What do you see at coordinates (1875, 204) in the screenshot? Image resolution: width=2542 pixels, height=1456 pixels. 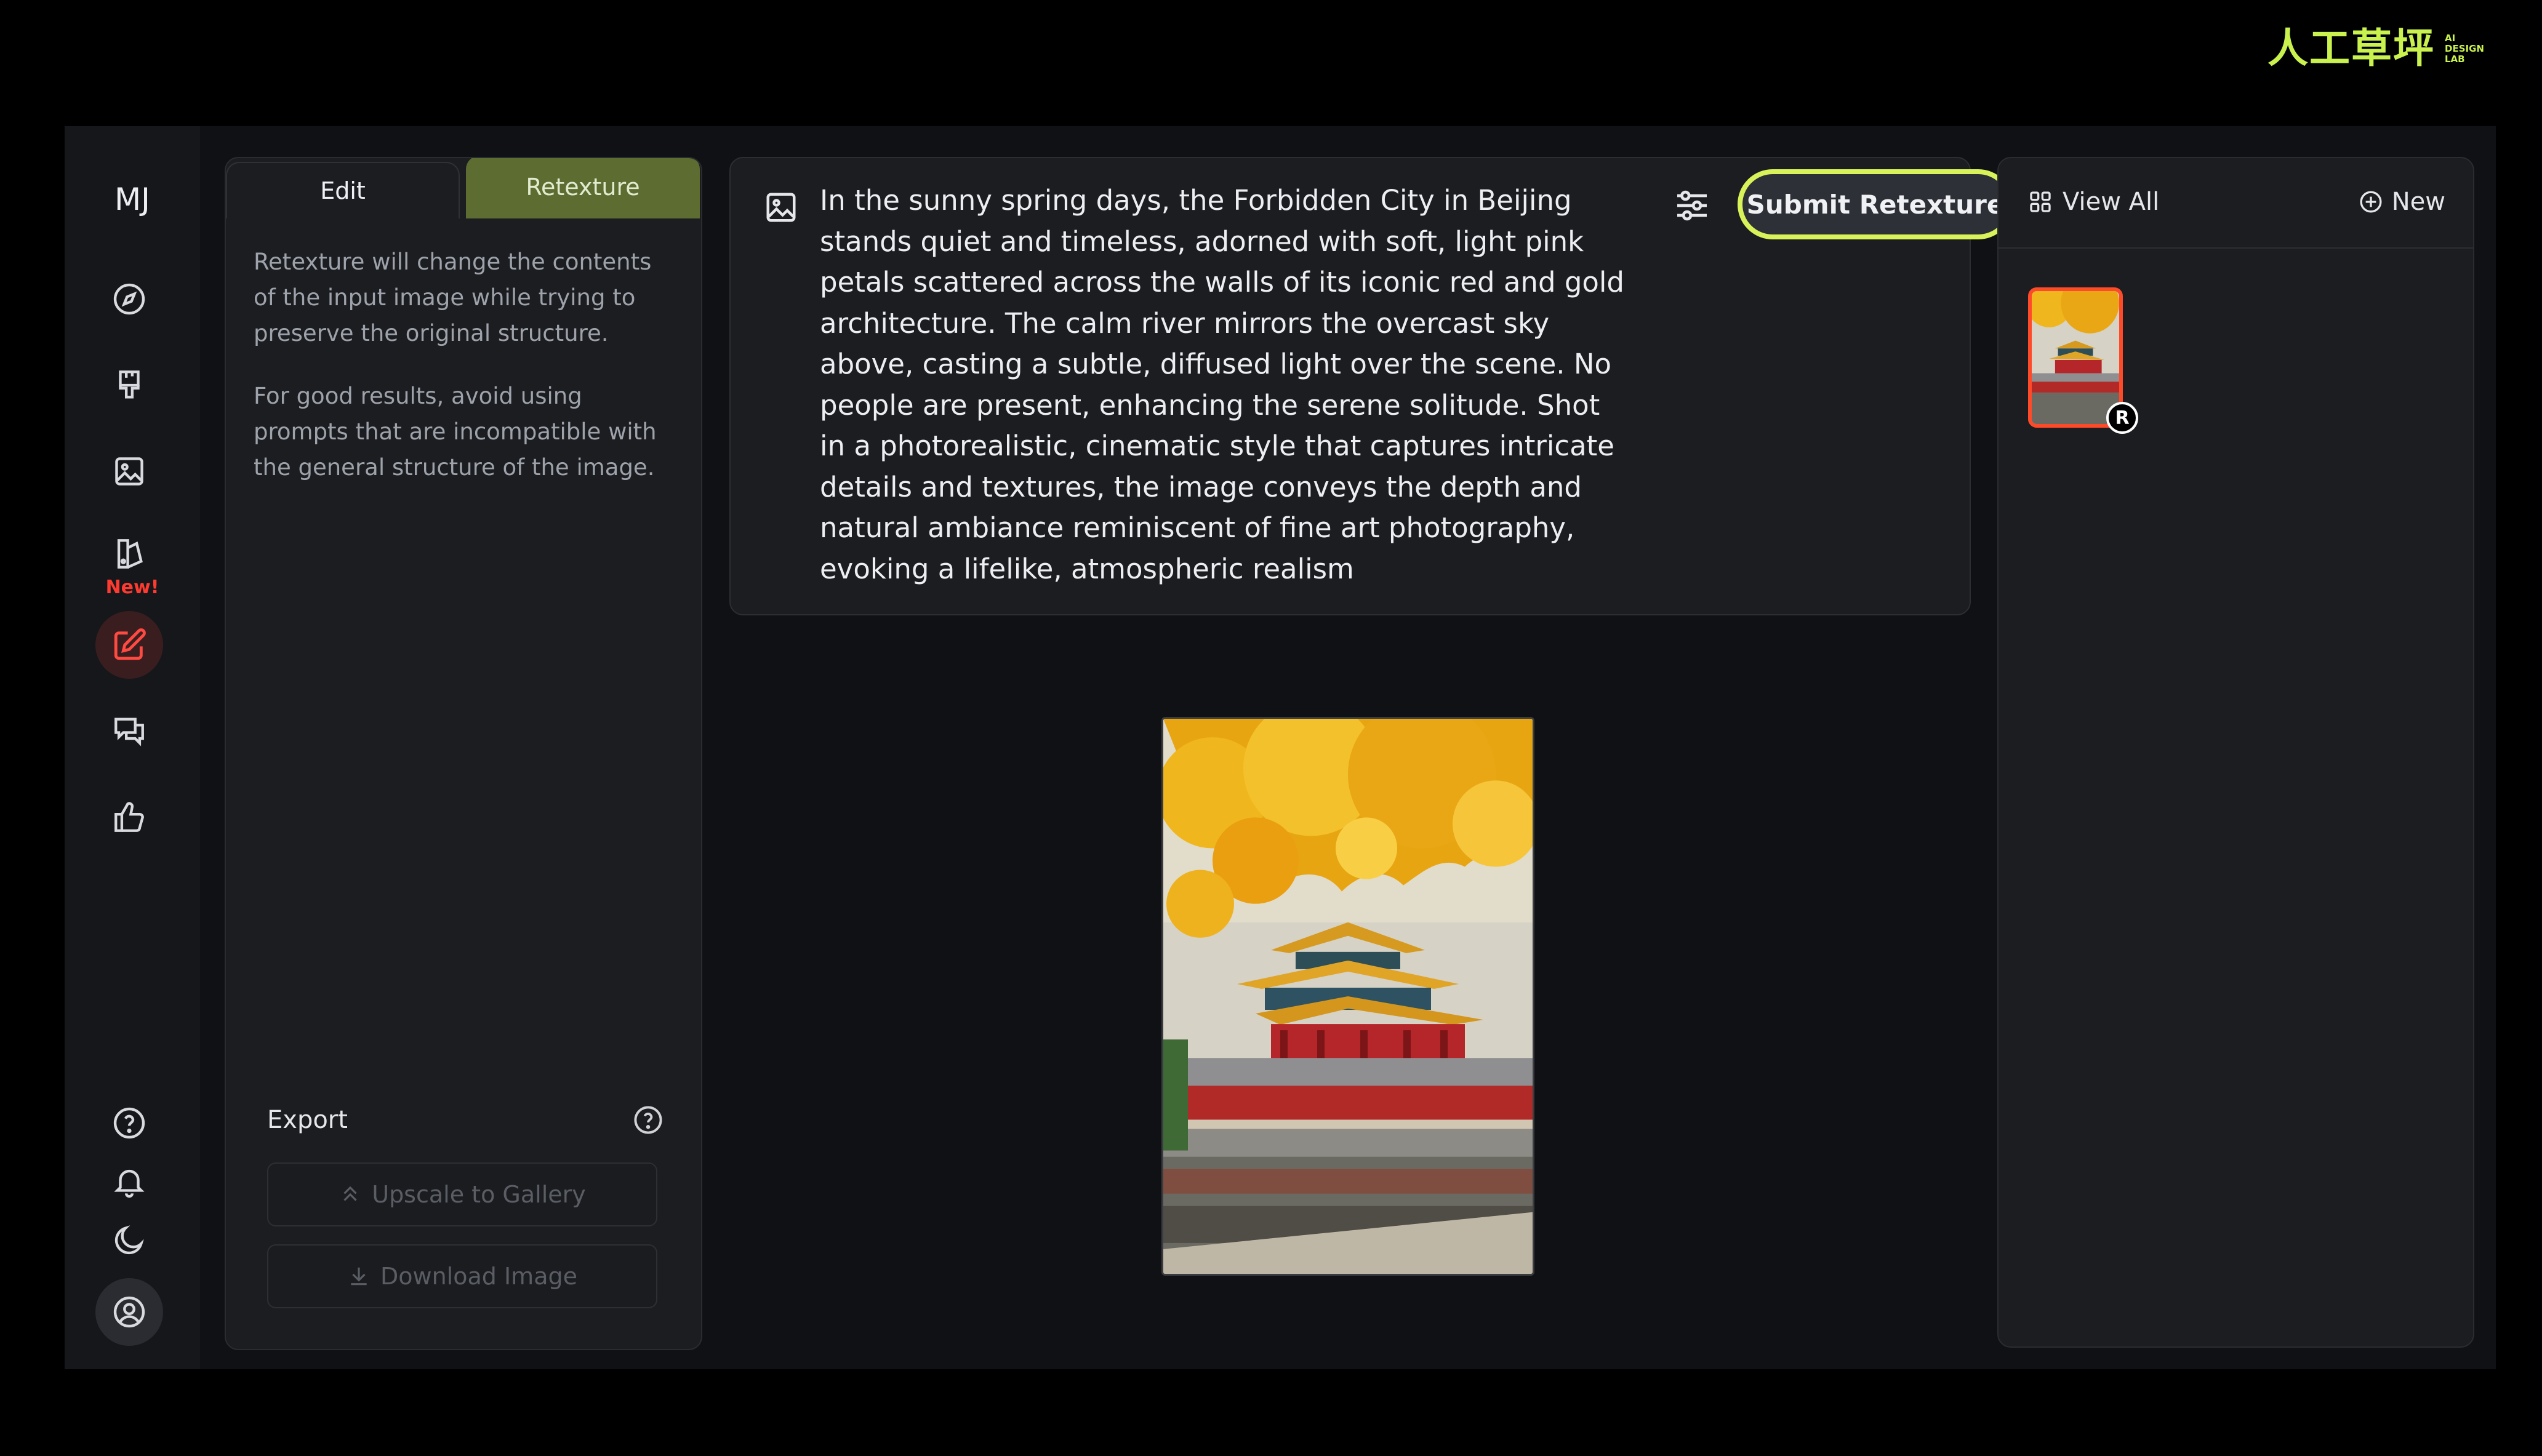 I see `submit-retexture-button: Submit Retexture` at bounding box center [1875, 204].